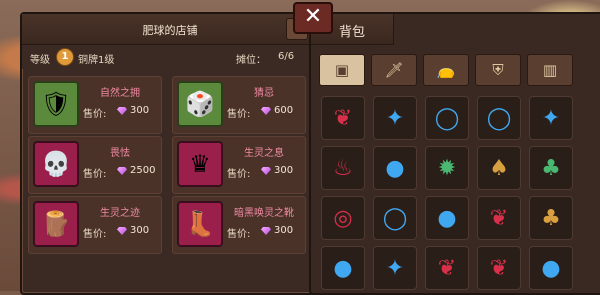 The height and width of the screenshot is (295, 600). What do you see at coordinates (343, 168) in the screenshot?
I see `bag-item-slot: ♨` at bounding box center [343, 168].